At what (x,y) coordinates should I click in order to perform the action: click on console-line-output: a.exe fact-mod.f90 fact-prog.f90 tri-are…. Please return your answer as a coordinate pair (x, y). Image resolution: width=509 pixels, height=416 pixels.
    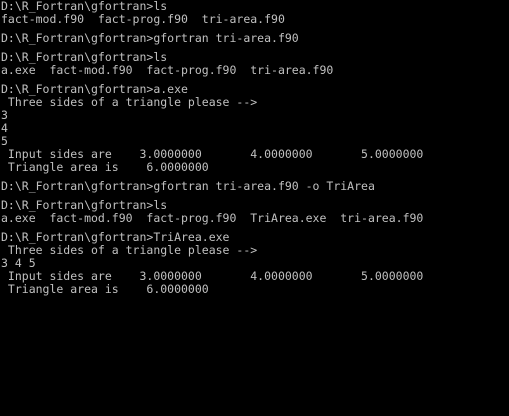
    Looking at the image, I should click on (167, 70).